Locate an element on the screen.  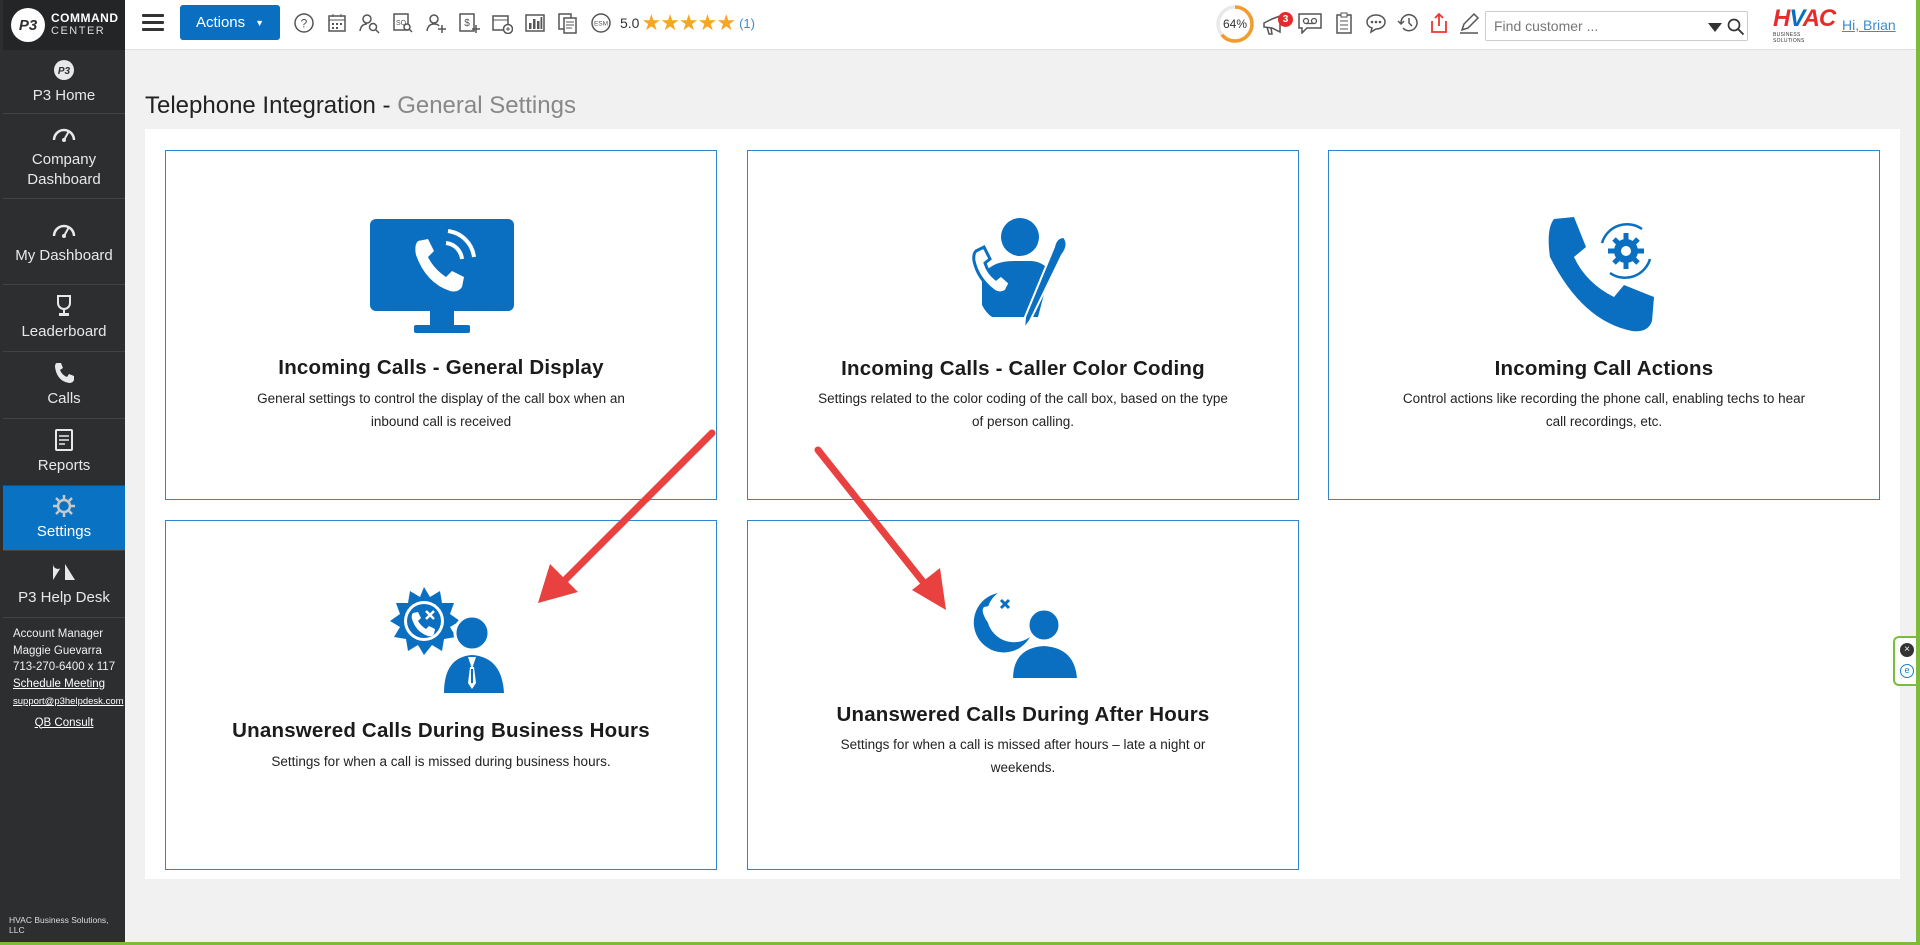
sidebar-item-label: P3 Help Desk is located at coordinates (64, 597).